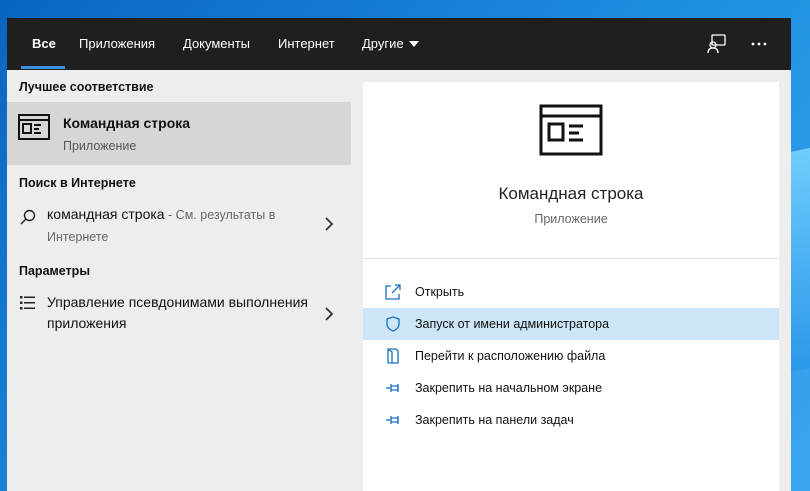  Describe the element at coordinates (571, 193) in the screenshot. I see `preview-title: Командная строка` at that location.